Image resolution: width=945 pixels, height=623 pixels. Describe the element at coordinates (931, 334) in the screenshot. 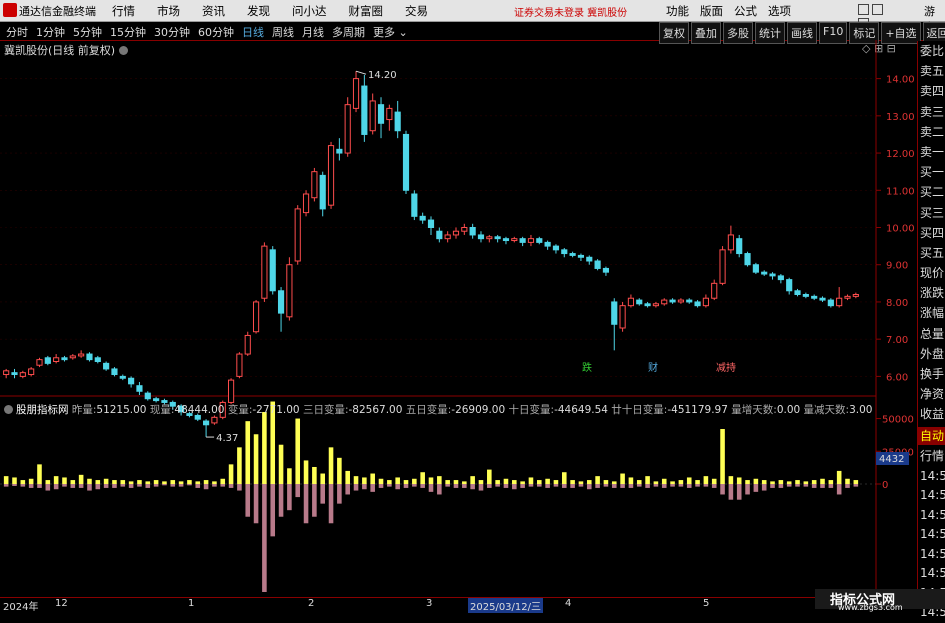

I see `side-item-14: 总量` at that location.